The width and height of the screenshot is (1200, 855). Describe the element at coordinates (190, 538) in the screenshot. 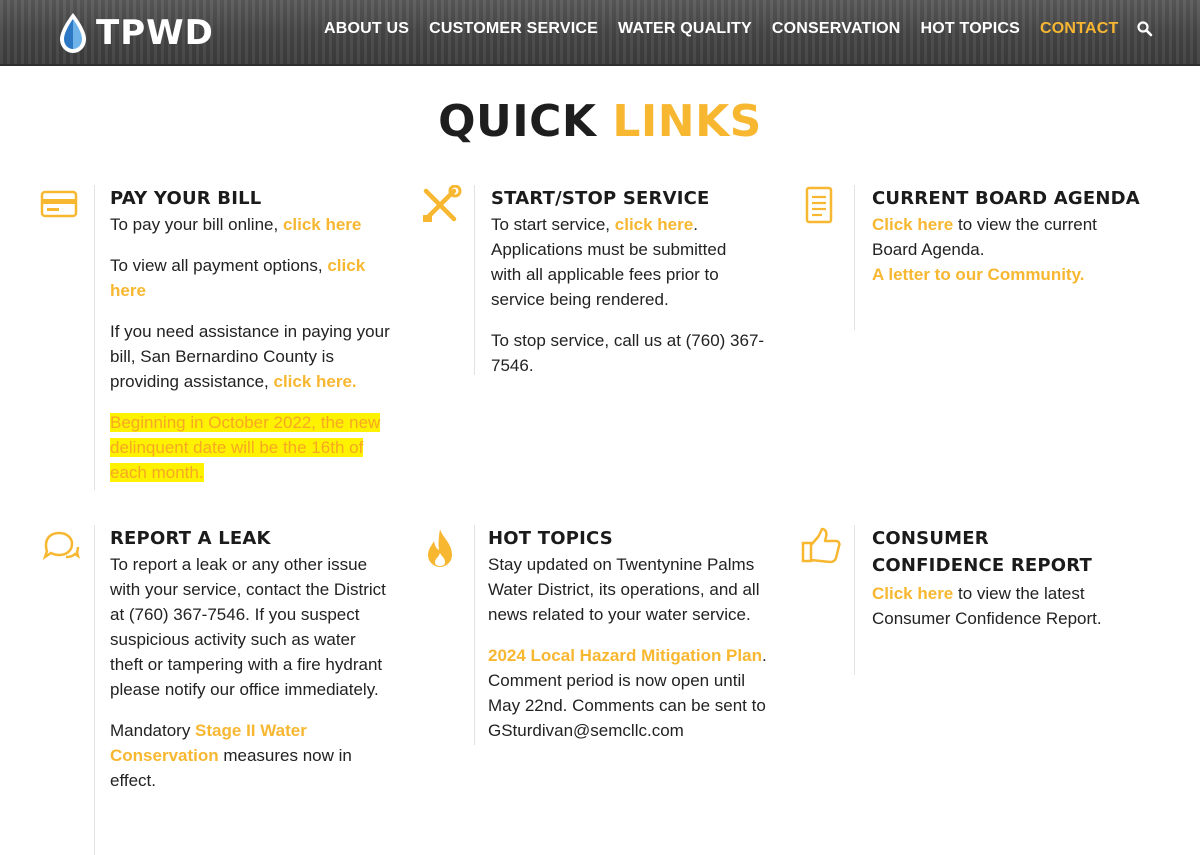

I see `card-heading: REPORT A LEAK` at that location.